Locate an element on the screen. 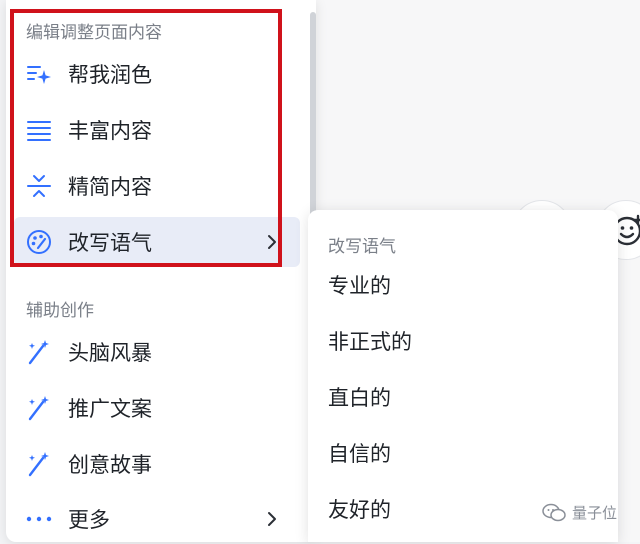 This screenshot has width=640, height=544. menu-item-label: 头脑风暴 is located at coordinates (110, 353).